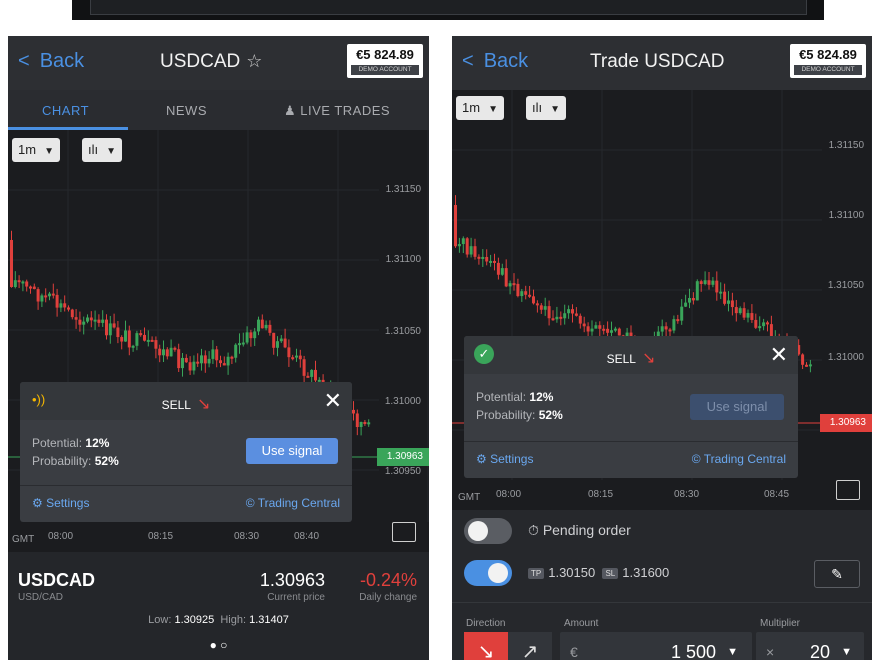 The image size is (880, 660). What do you see at coordinates (656, 646) in the screenshot?
I see `amount-field: € 1 500 ▼` at bounding box center [656, 646].